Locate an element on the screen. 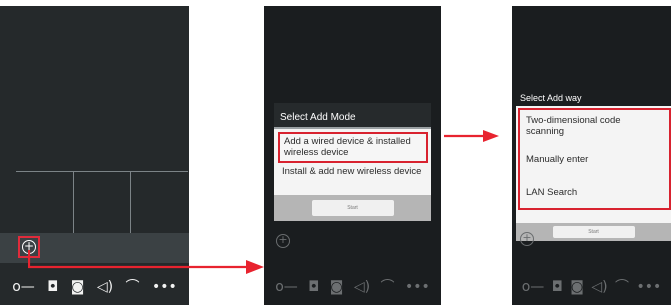 Image resolution: width=671 pixels, height=305 pixels. option-lan-search: LAN Search is located at coordinates (586, 192).